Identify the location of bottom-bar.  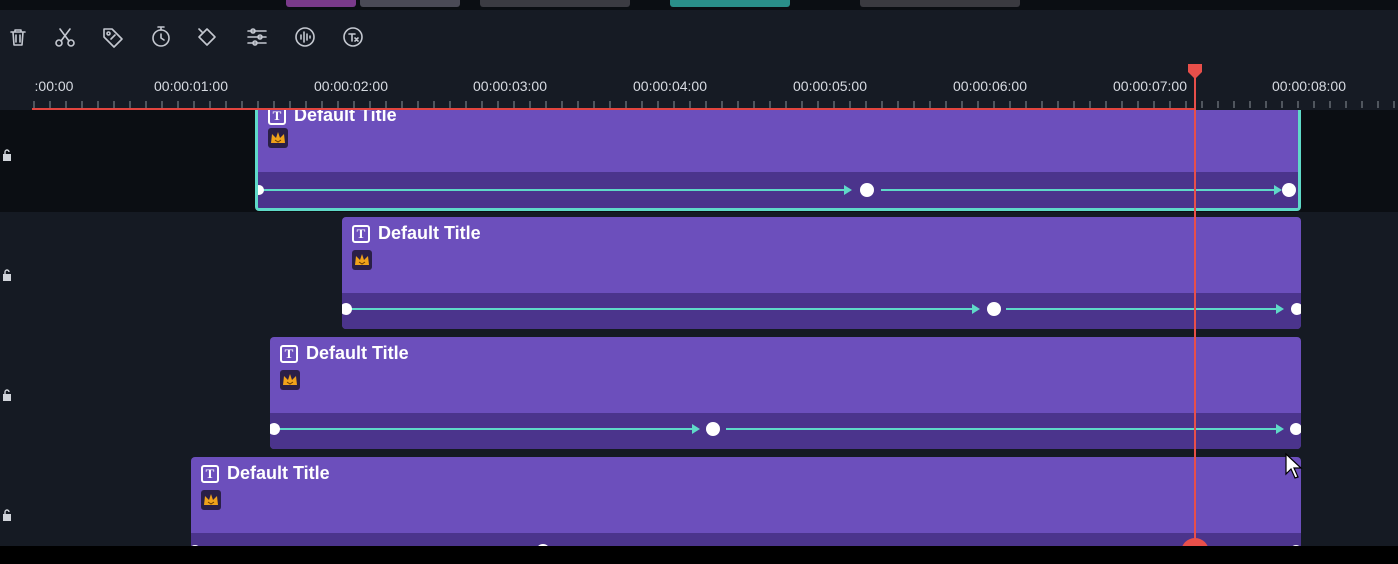
(699, 555).